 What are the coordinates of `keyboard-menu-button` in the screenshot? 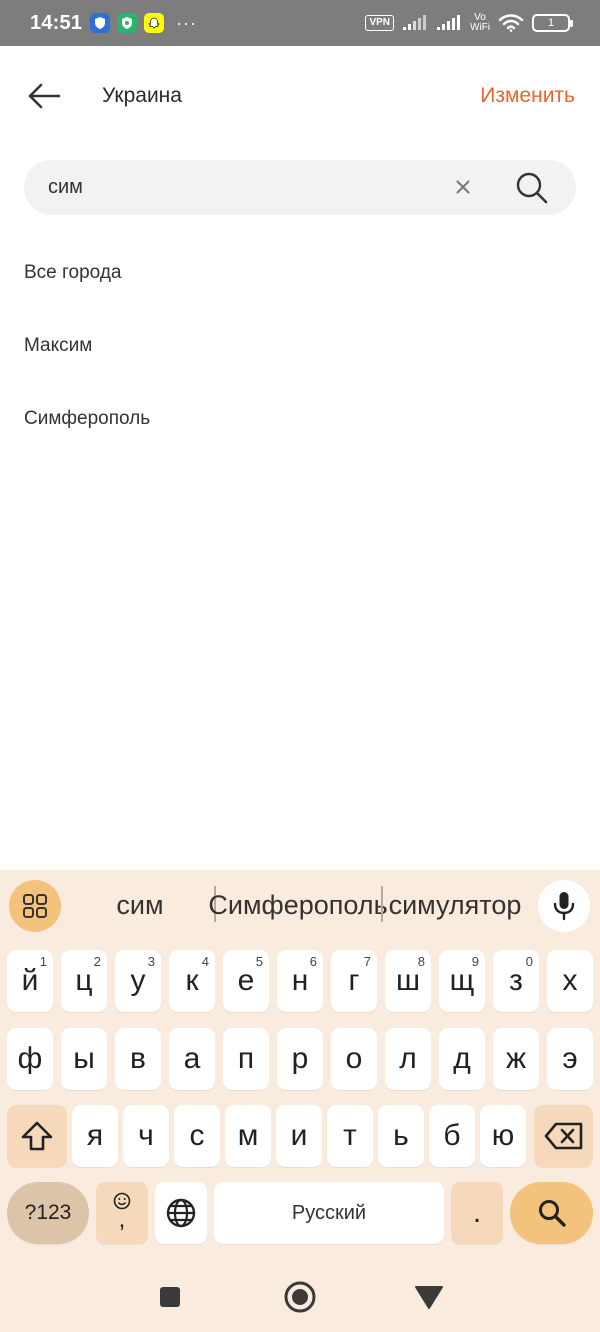 It's located at (35, 906).